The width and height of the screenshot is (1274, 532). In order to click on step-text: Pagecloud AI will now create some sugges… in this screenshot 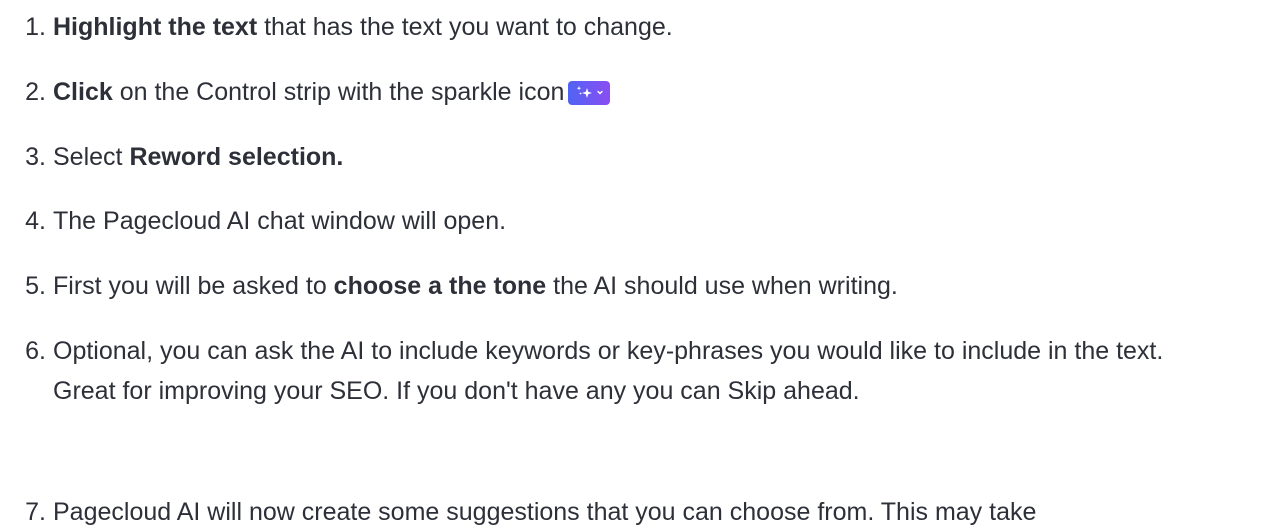, I will do `click(545, 512)`.